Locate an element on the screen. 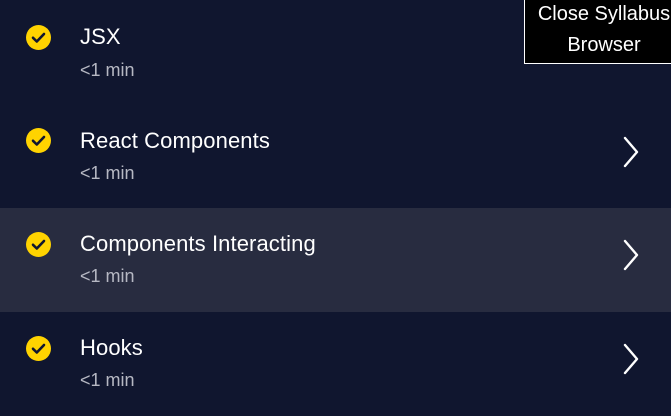 This screenshot has width=671, height=416. close-syllabus-tooltip: Close Syllabus Browser is located at coordinates (597, 32).